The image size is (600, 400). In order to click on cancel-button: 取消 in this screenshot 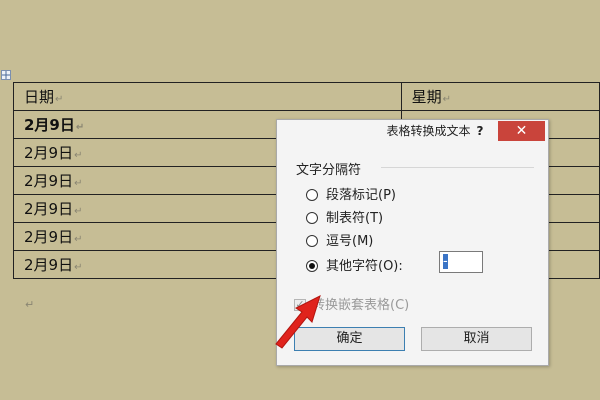, I will do `click(476, 339)`.